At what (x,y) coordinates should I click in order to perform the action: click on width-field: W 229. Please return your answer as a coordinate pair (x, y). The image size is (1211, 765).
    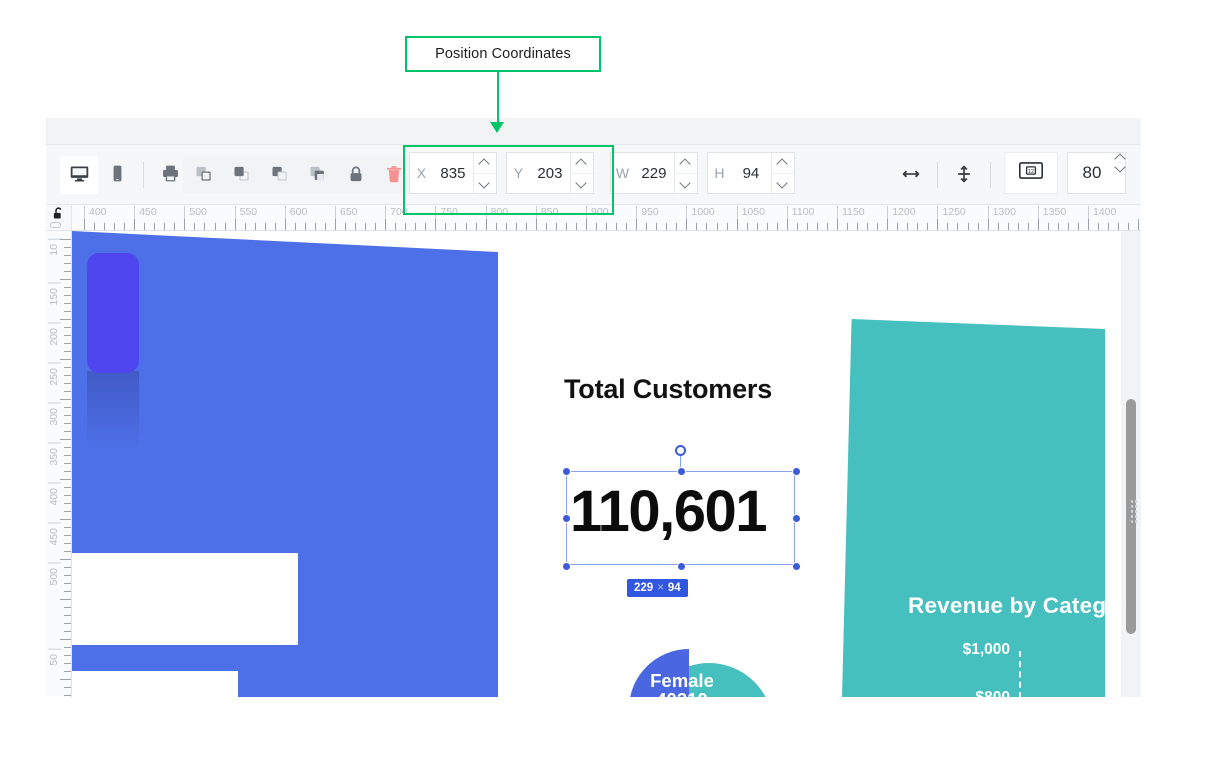
    Looking at the image, I should click on (654, 173).